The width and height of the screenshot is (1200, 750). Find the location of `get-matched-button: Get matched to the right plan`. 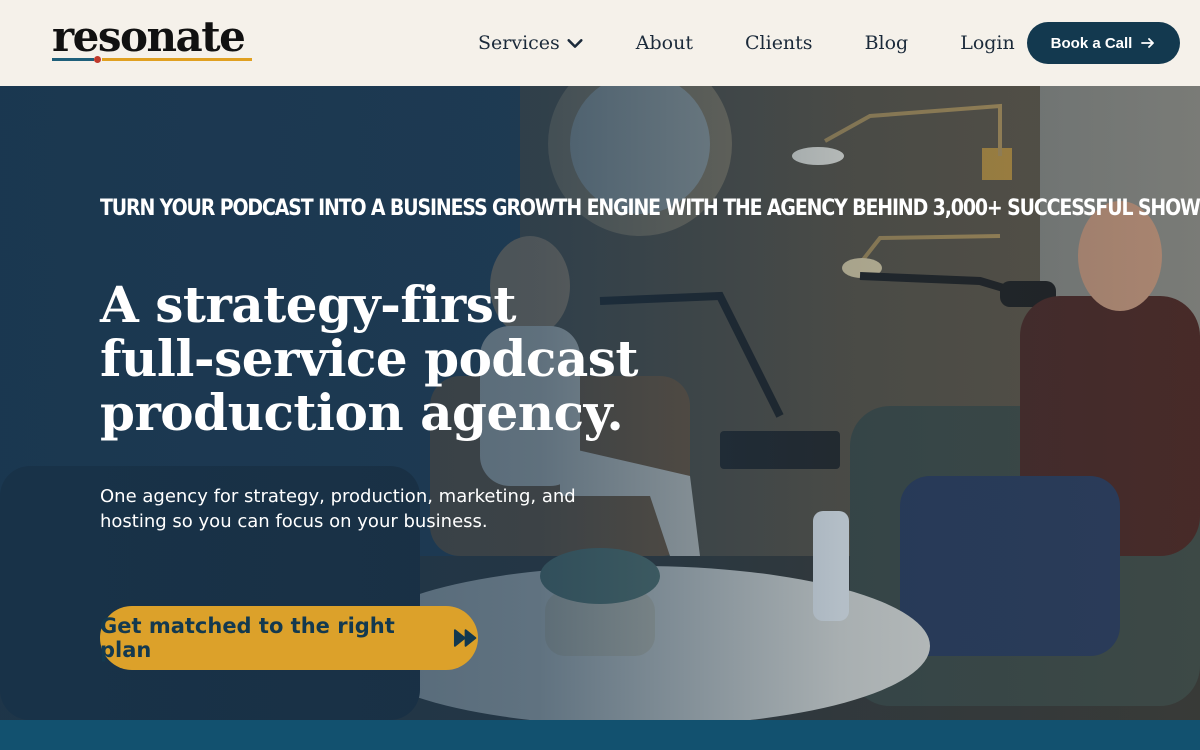

get-matched-button: Get matched to the right plan is located at coordinates (289, 638).